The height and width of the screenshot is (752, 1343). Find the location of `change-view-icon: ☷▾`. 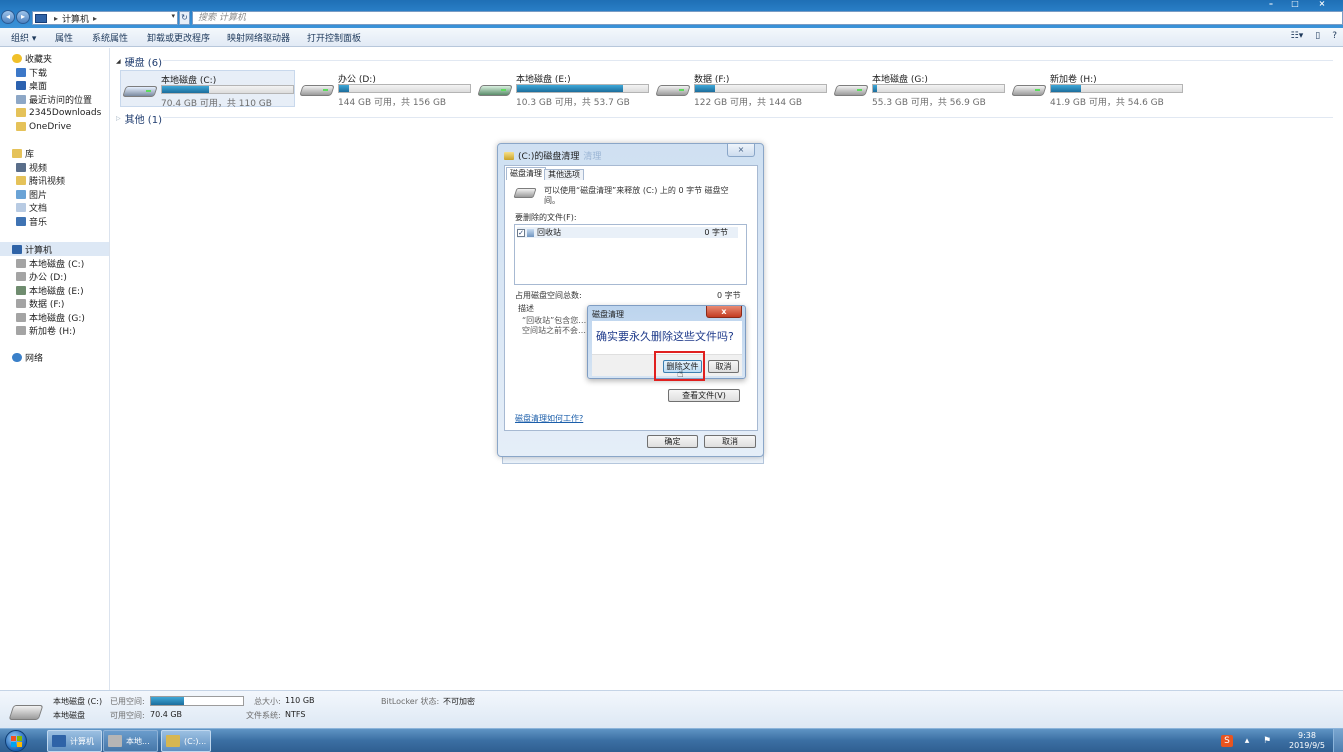

change-view-icon: ☷▾ is located at coordinates (1297, 36).